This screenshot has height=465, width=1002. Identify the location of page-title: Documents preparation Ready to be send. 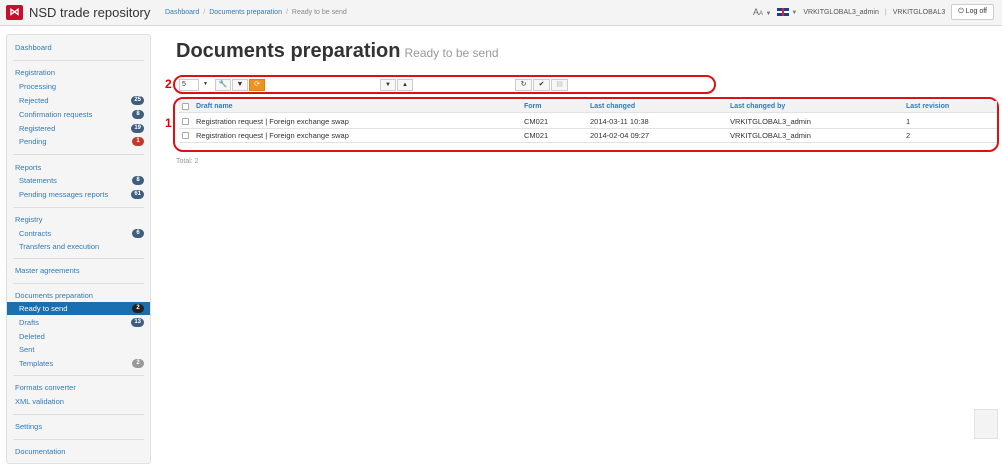
(337, 51).